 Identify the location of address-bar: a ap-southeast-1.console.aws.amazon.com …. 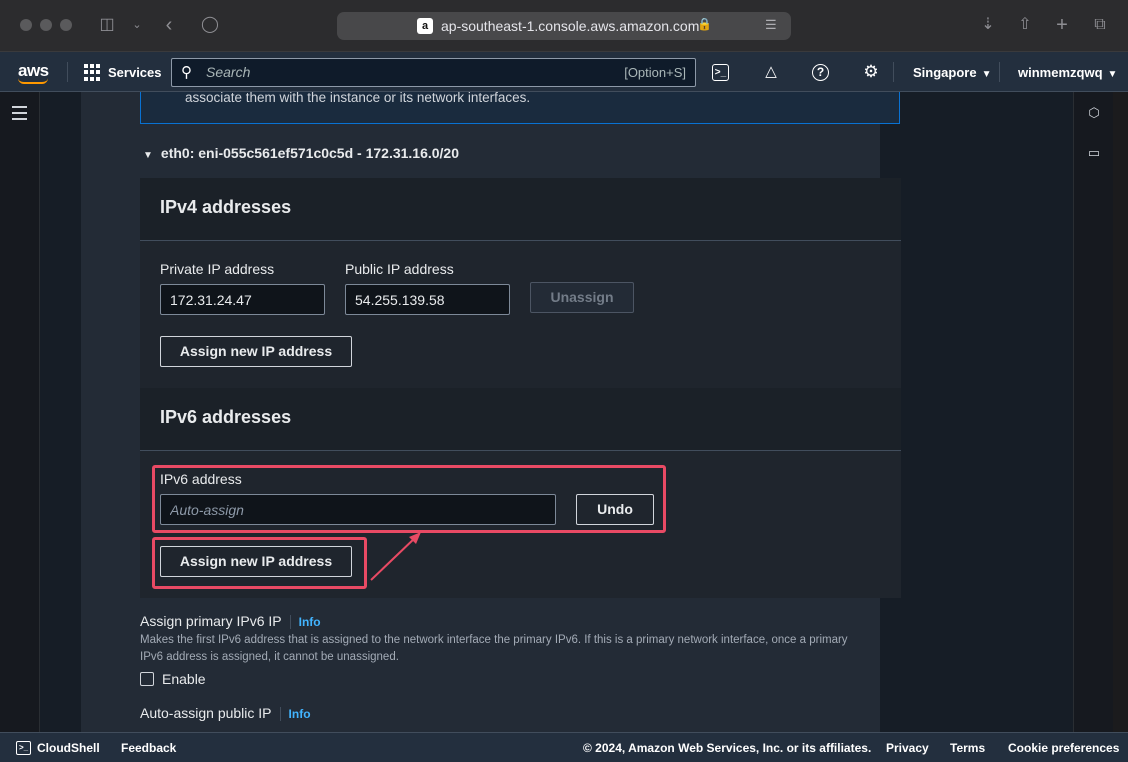
(564, 26).